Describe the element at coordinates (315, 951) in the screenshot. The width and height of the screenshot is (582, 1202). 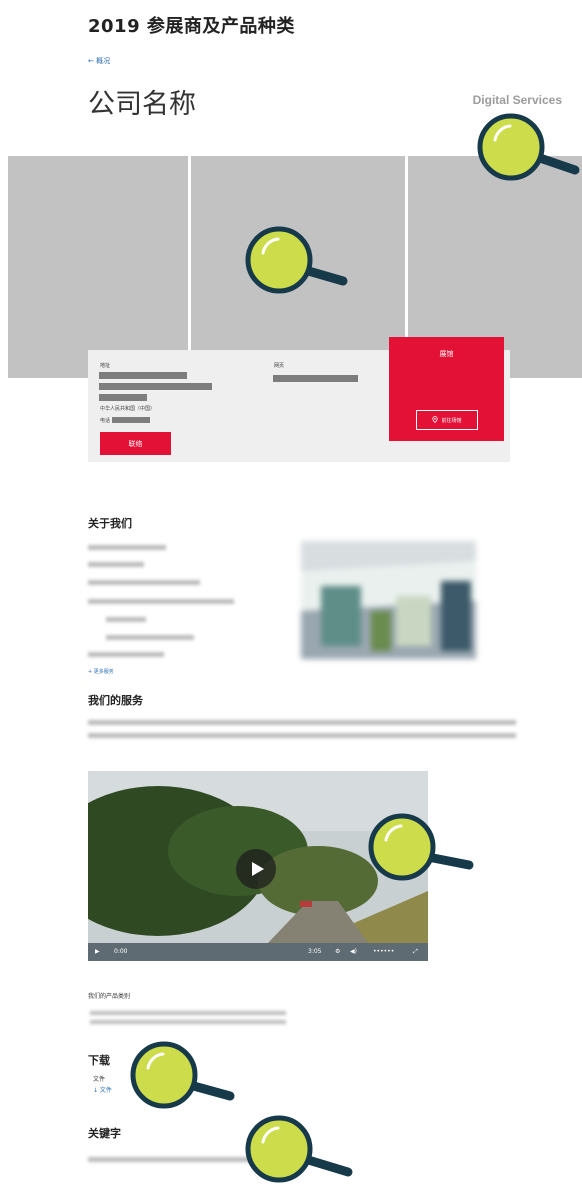
I see `total-time: 3:05` at that location.